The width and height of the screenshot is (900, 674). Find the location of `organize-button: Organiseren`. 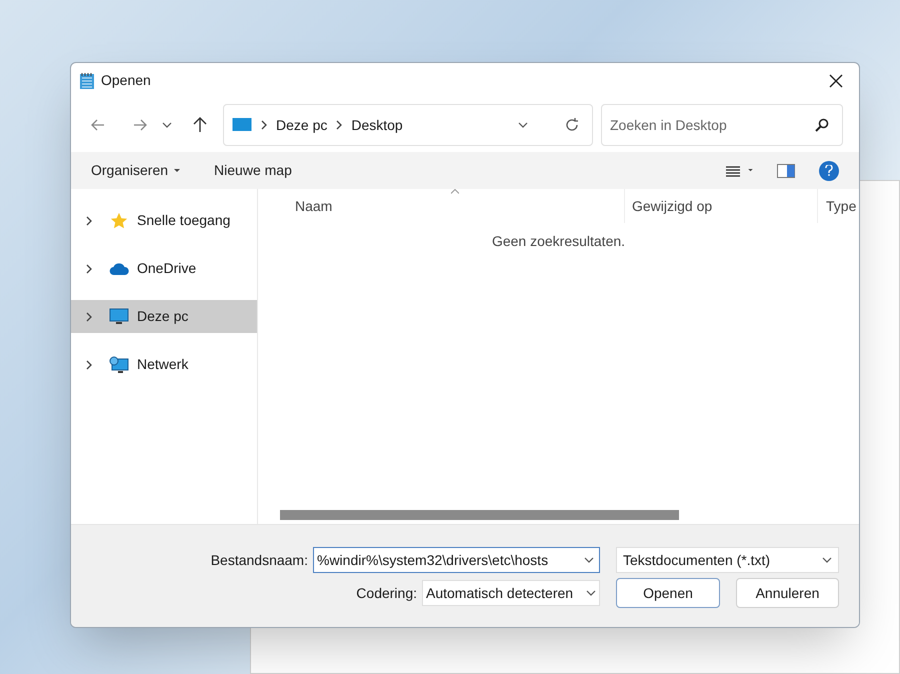

organize-button: Organiseren is located at coordinates (135, 170).